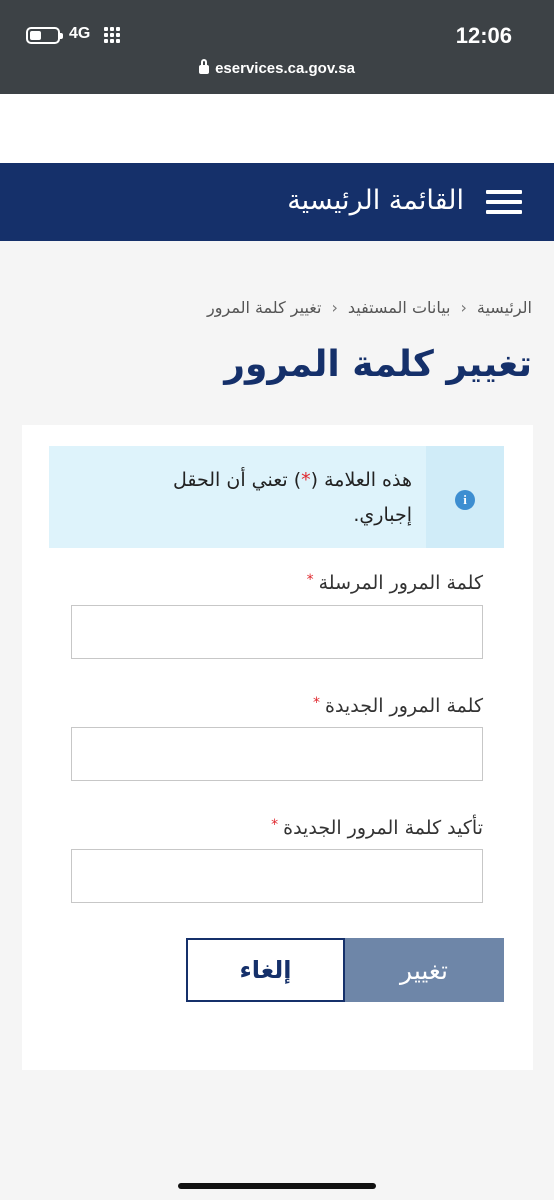 The width and height of the screenshot is (554, 1200). What do you see at coordinates (204, 66) in the screenshot?
I see `lock-icon` at bounding box center [204, 66].